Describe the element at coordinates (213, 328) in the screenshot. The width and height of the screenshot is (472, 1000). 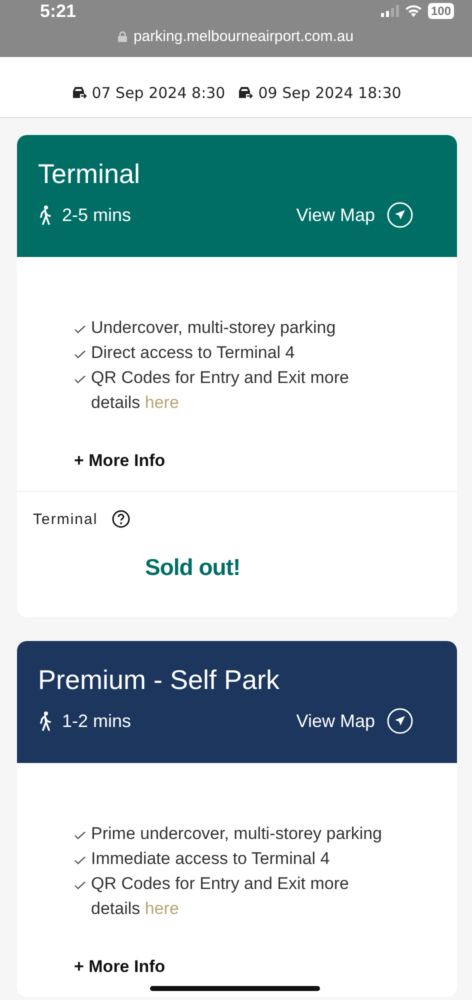
I see `feature-text: Undercover, multi-storey parking` at that location.